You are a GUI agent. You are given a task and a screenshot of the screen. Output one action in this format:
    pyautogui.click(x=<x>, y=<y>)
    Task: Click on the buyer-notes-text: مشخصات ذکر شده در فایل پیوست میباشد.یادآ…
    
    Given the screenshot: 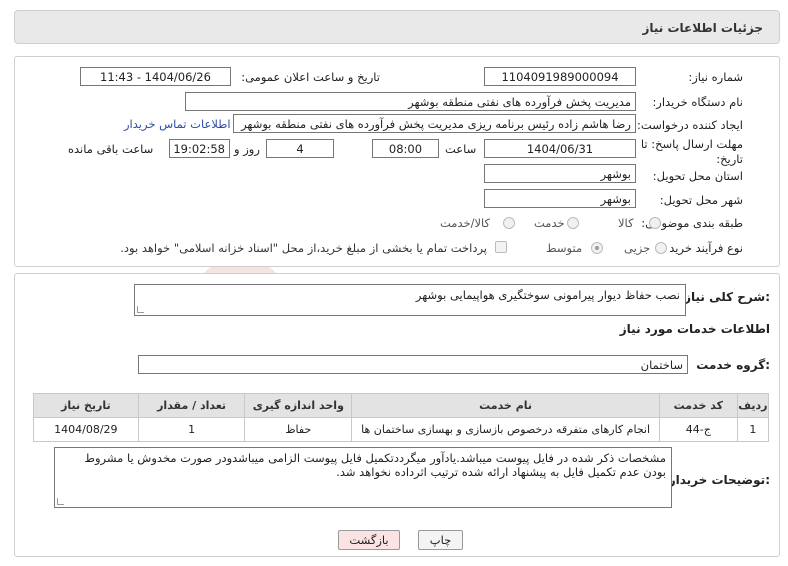 What is the action you would take?
    pyautogui.click(x=375, y=465)
    